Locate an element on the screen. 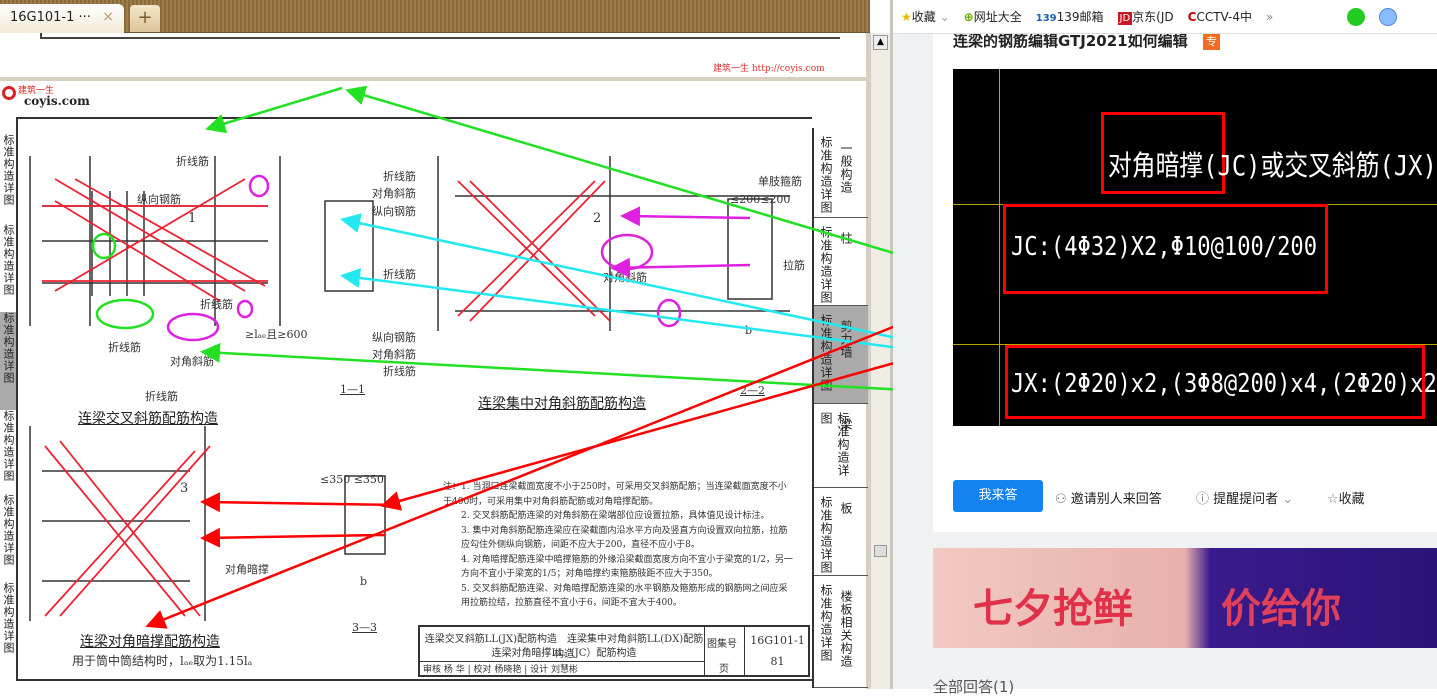  image-text-heading: 对角暗撑(JC)或交叉斜筋(JX) is located at coordinates (1272, 165).